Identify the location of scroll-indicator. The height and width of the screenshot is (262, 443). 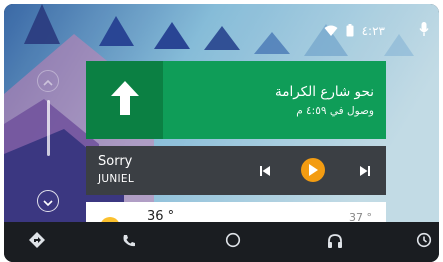
(48, 128).